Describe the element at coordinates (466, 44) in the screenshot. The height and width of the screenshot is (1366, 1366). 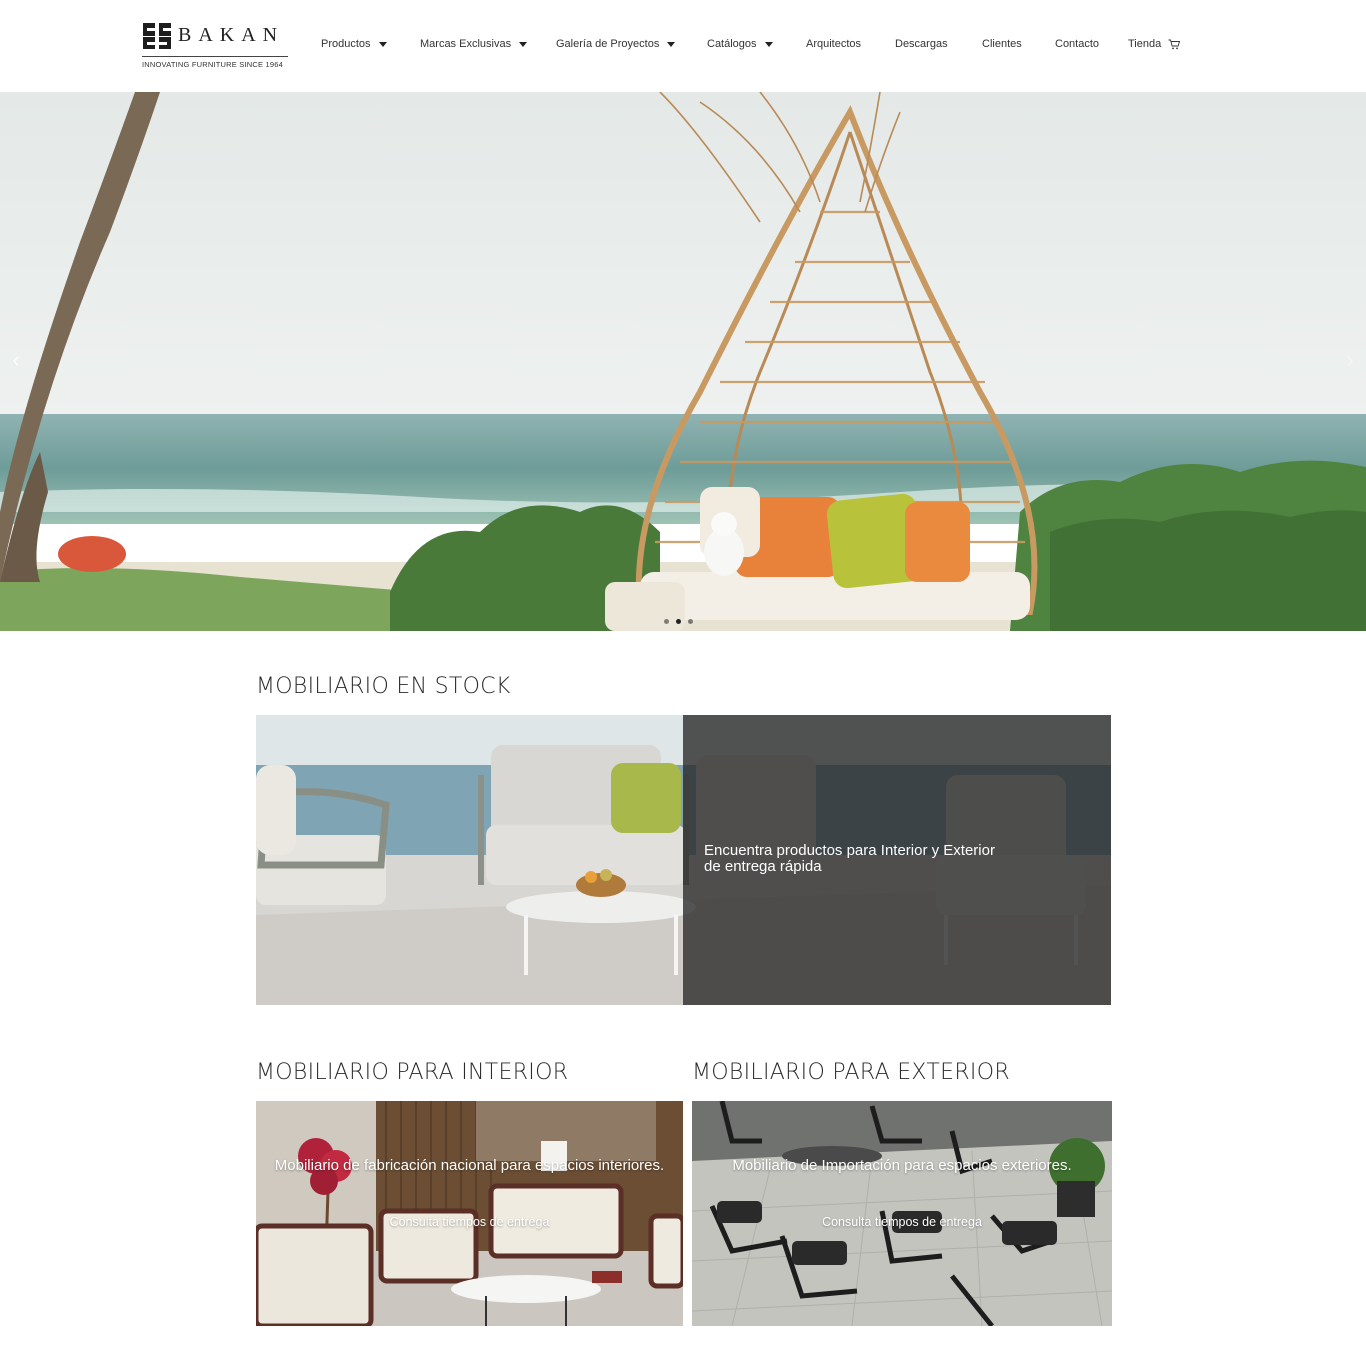
I see `nav-label: Marcas Exclusivas` at that location.